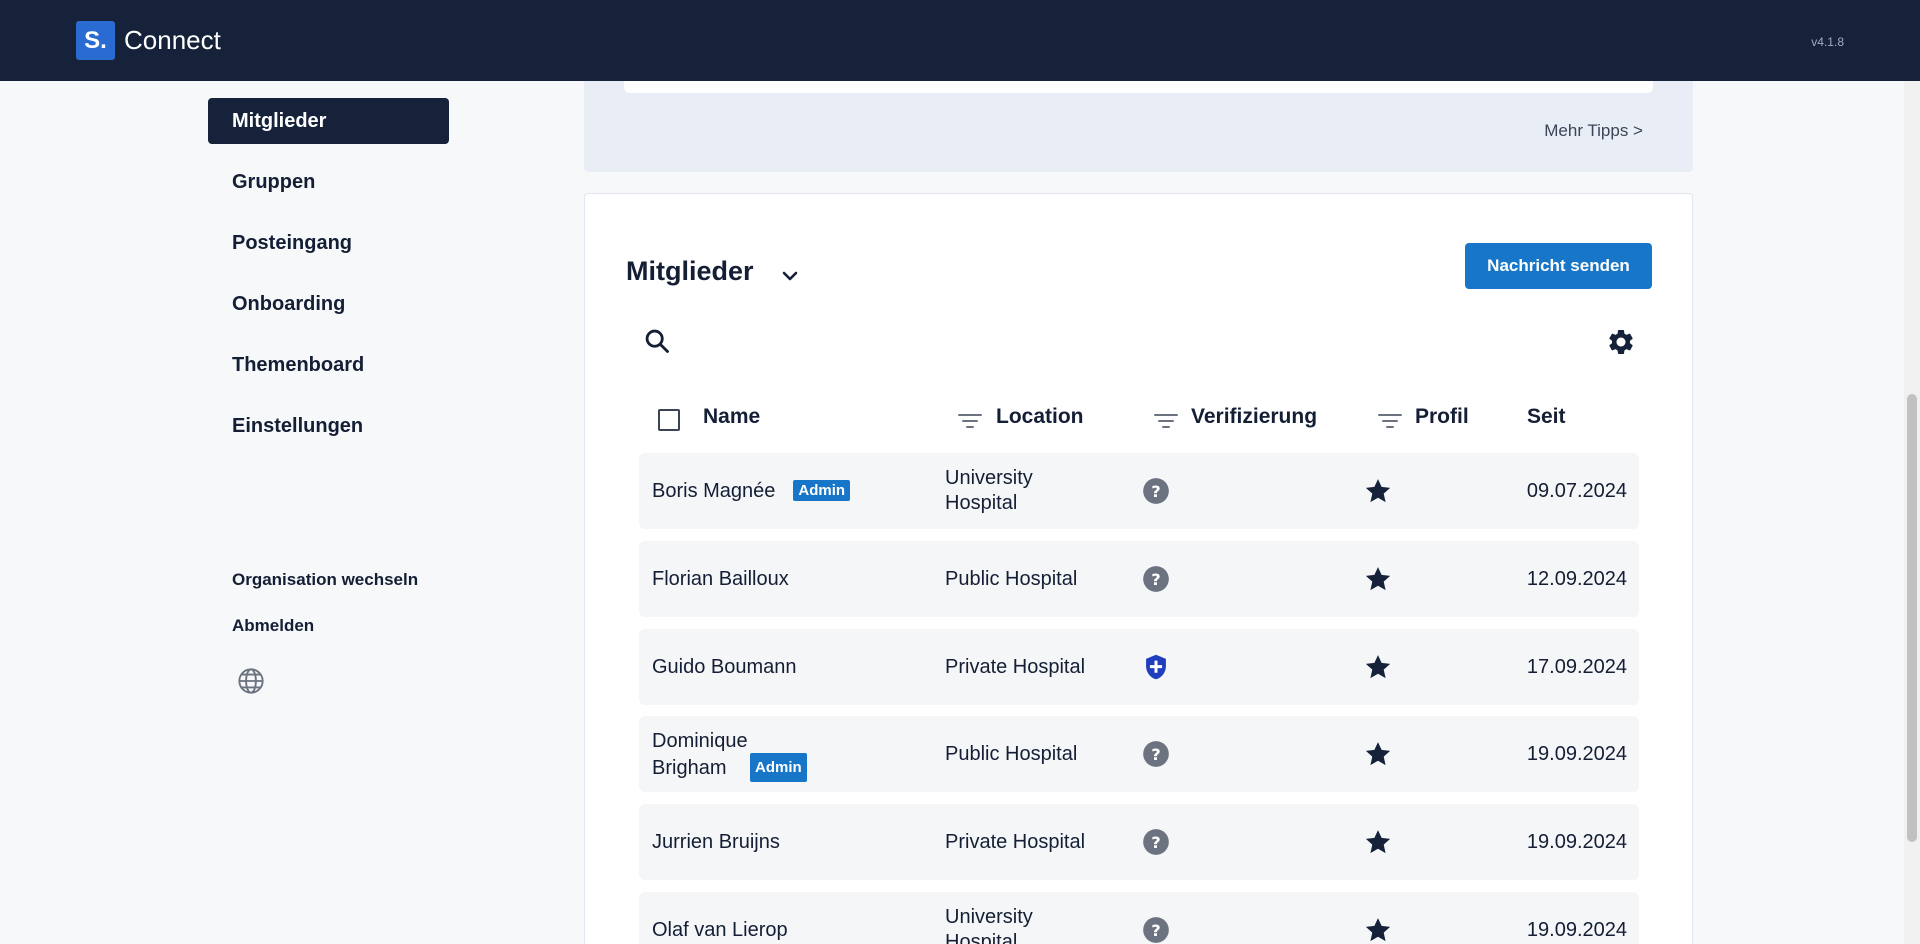 The height and width of the screenshot is (944, 1920). I want to click on column-since: Seit, so click(1546, 417).